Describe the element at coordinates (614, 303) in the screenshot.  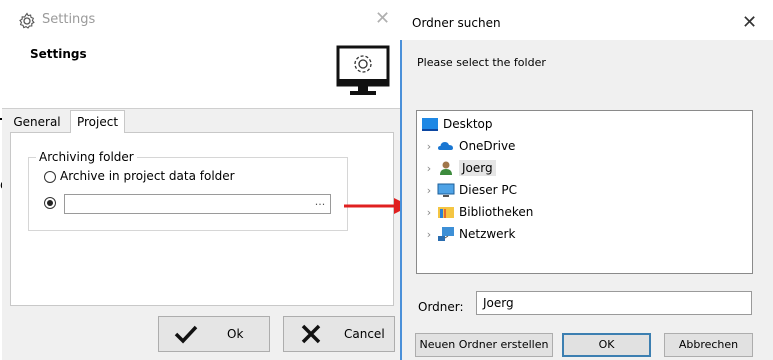
I see `folder-name-input: Joerg` at that location.